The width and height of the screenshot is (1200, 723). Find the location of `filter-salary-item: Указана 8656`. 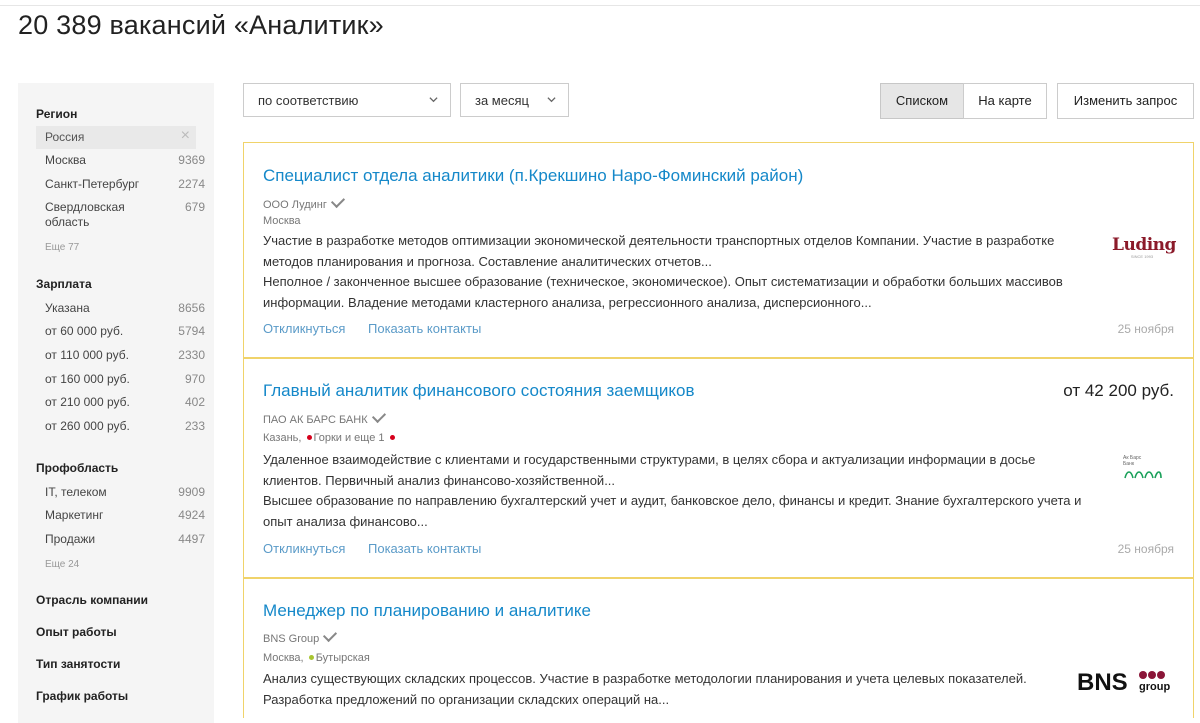

filter-salary-item: Указана 8656 is located at coordinates (120, 308).